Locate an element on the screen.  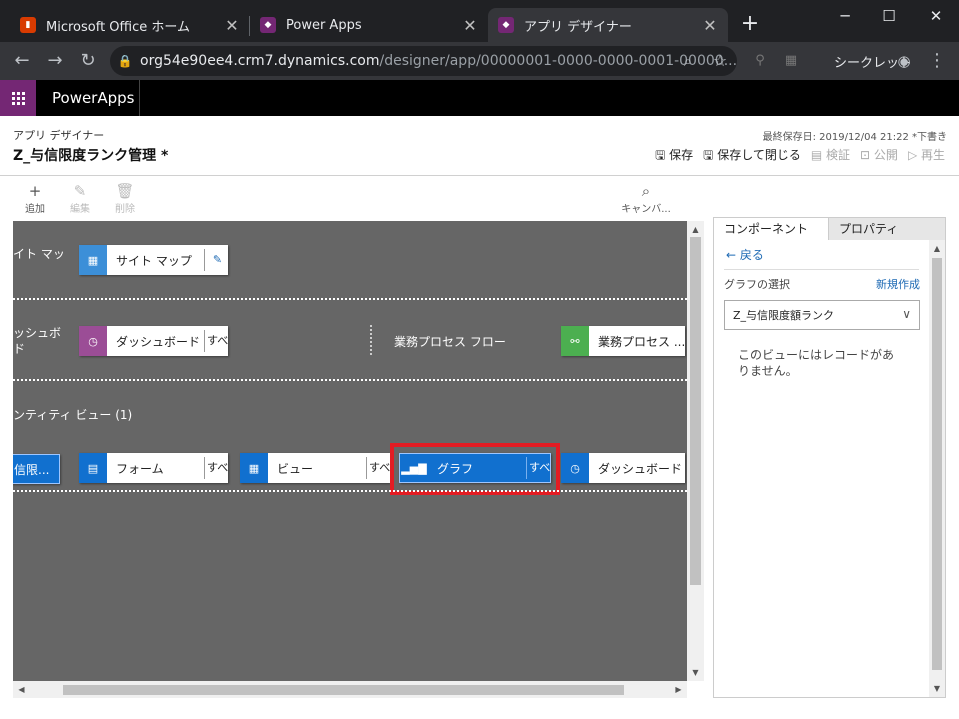
dashboard-icon: ◷ is located at coordinates (575, 468).